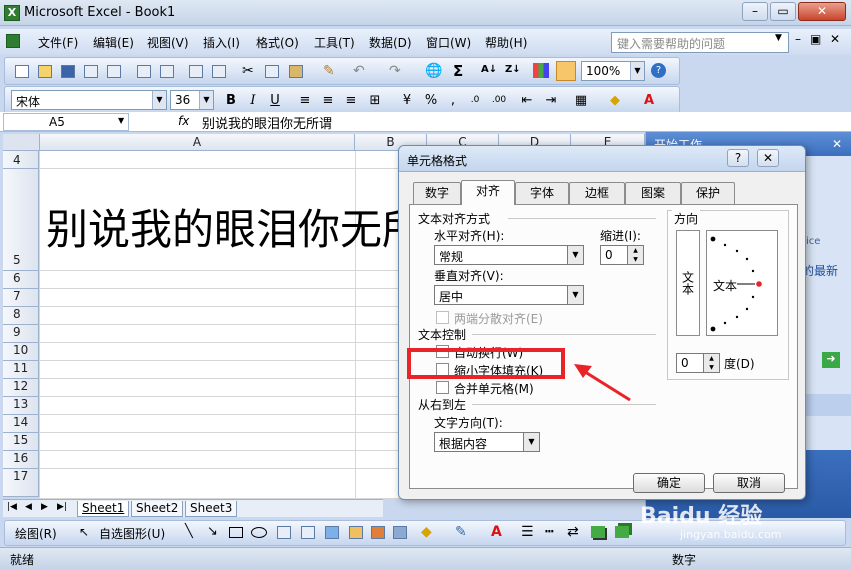 This screenshot has width=851, height=569. I want to click on sheet-tab-3: Sheet3, so click(211, 509).